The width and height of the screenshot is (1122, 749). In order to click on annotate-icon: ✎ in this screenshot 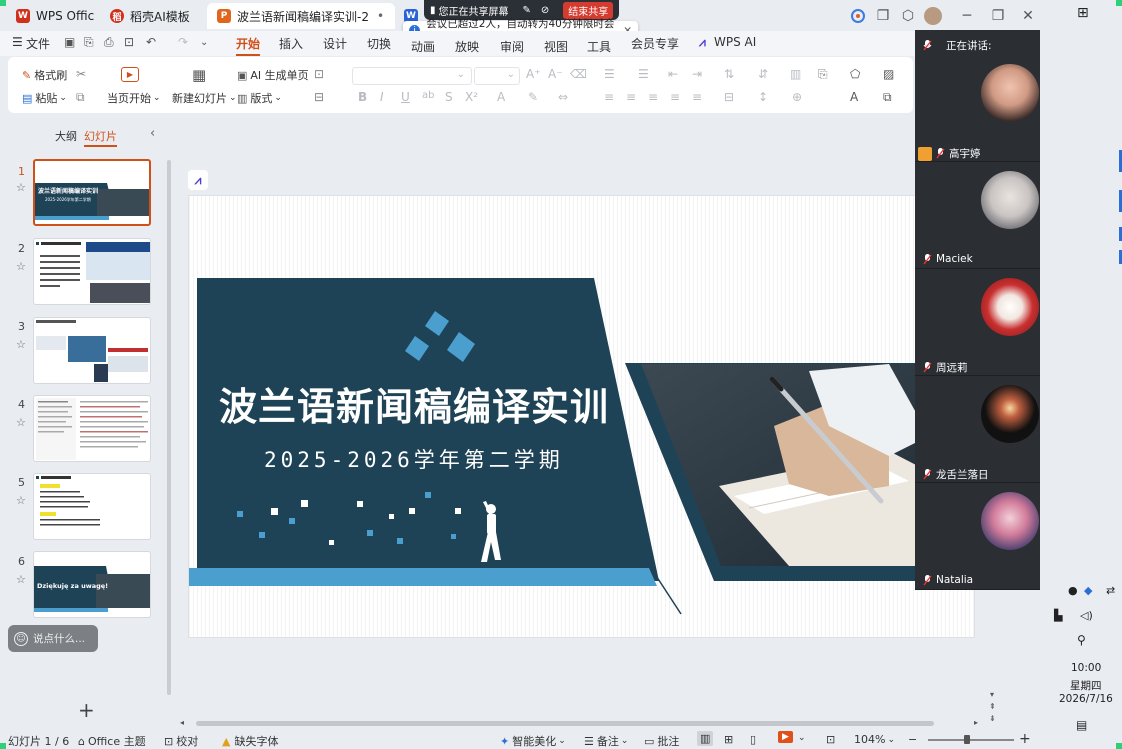, I will do `click(527, 10)`.